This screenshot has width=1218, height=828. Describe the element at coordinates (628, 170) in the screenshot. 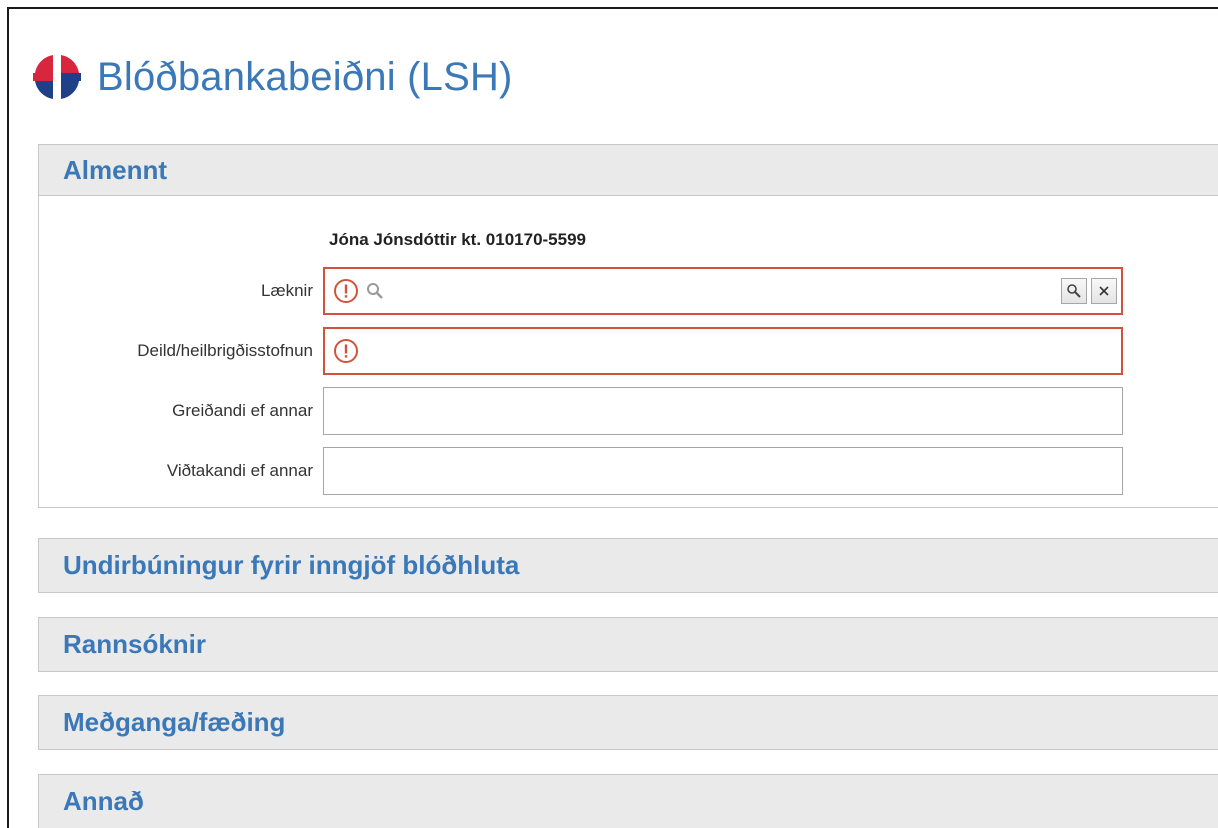

I see `section-header-almennt: Almennt` at that location.